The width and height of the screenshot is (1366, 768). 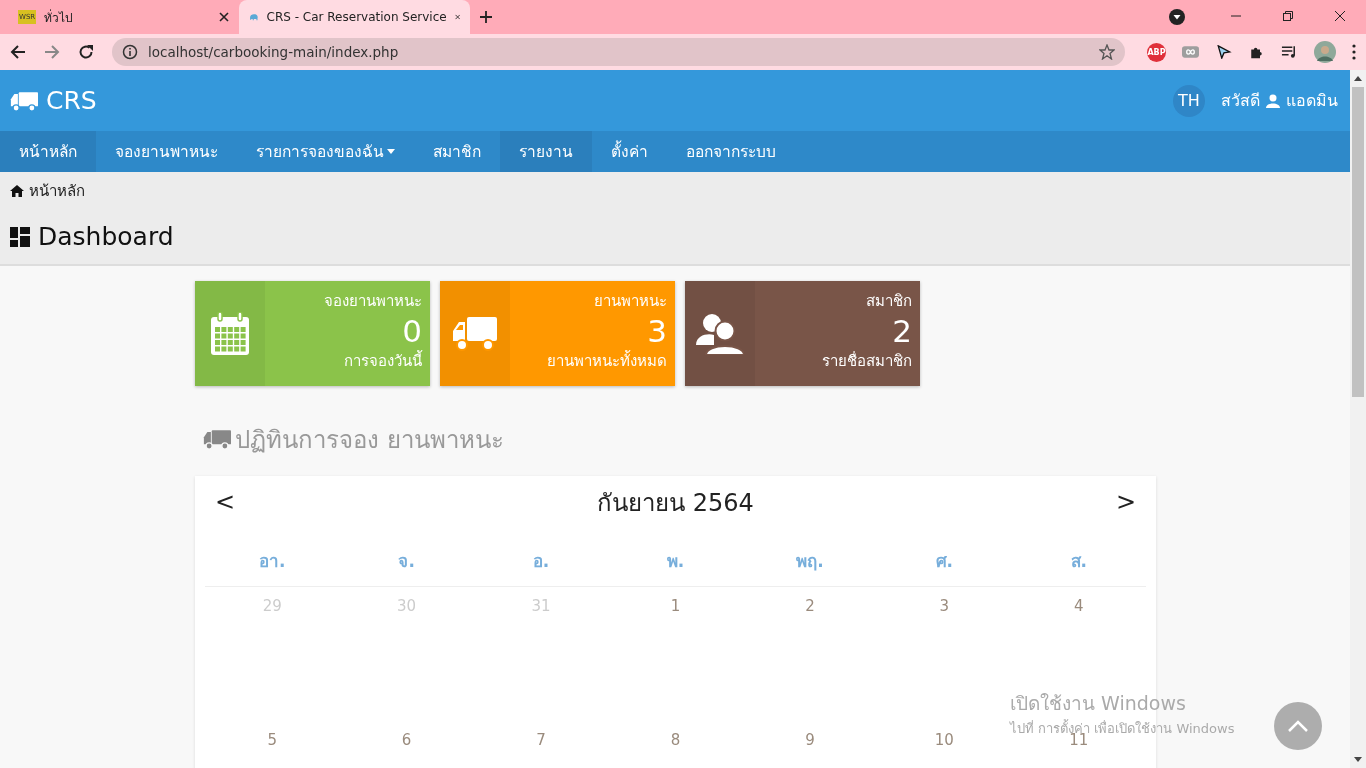 I want to click on weekday-label: ศ., so click(x=944, y=561).